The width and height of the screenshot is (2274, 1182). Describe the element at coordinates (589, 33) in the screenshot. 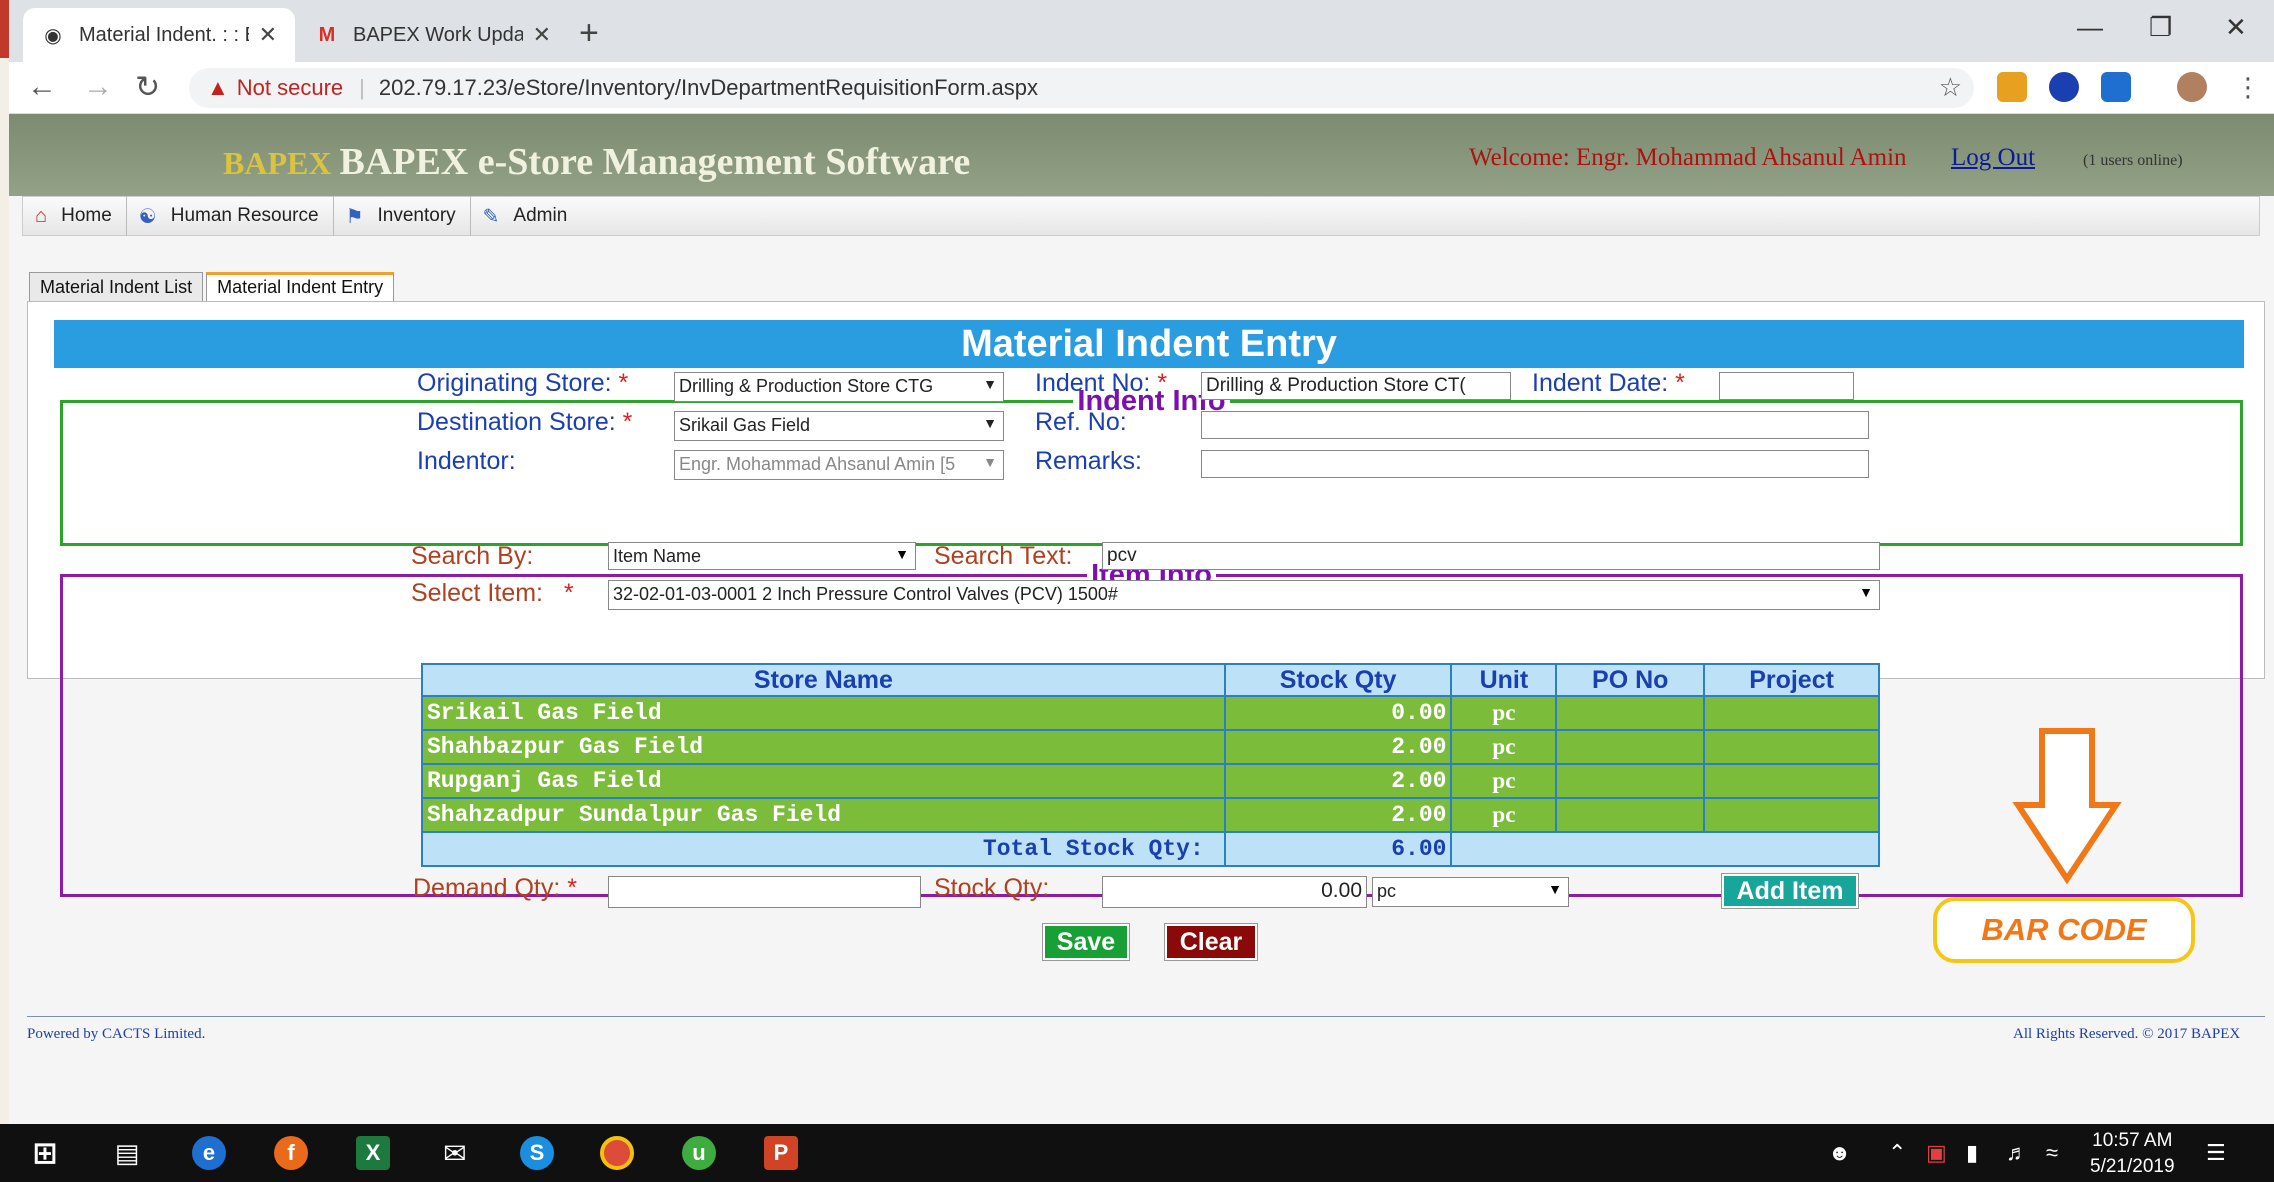

I see `new-tab-button: +` at that location.